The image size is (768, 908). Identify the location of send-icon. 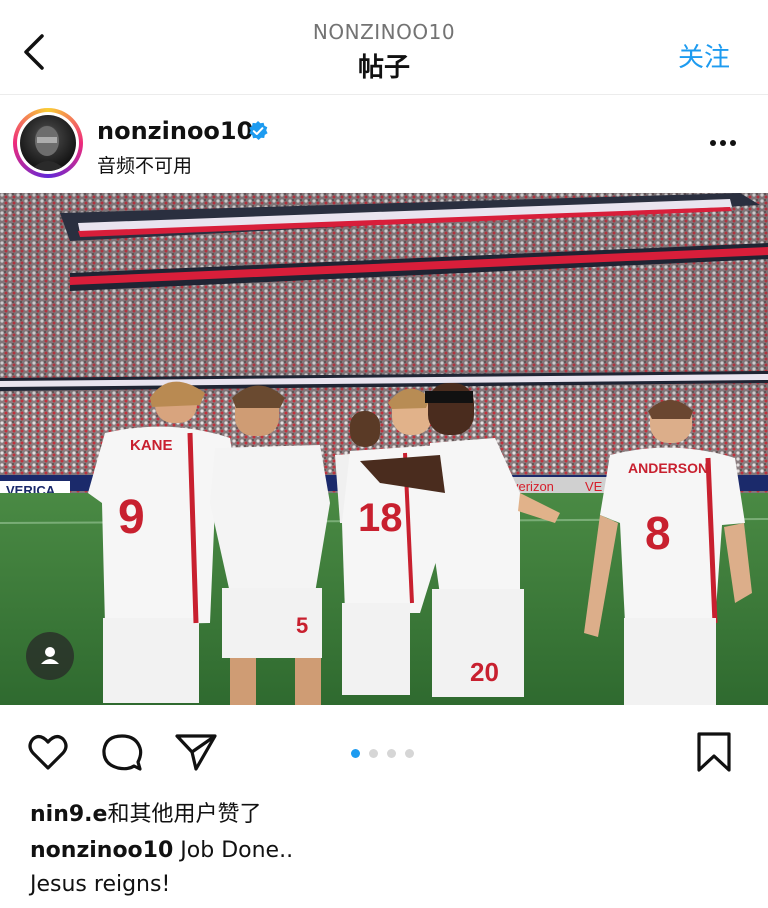
(196, 752).